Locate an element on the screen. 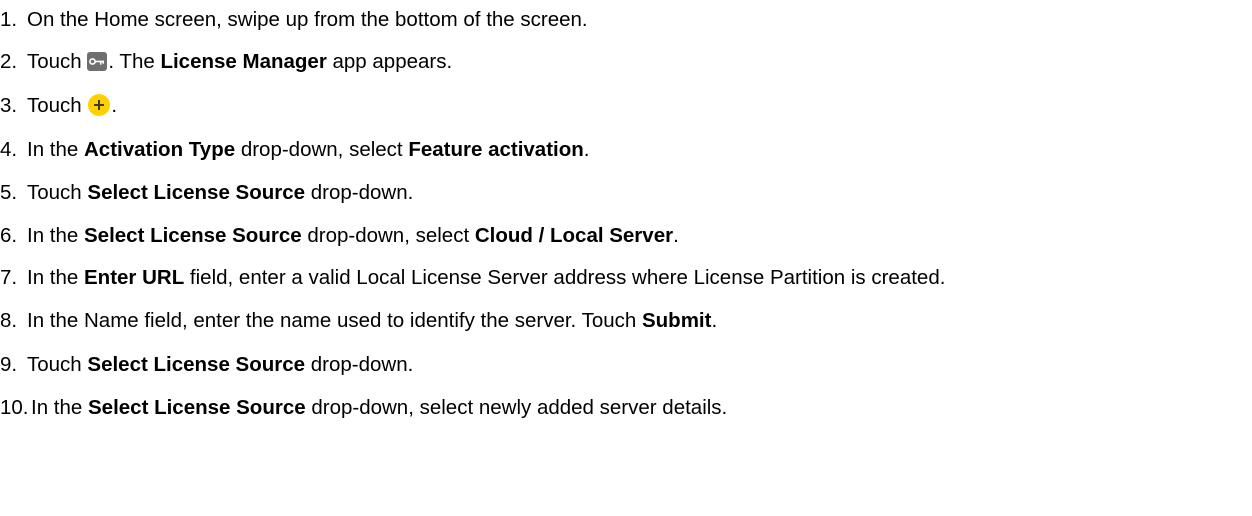  step-number: 3. is located at coordinates (9, 105).